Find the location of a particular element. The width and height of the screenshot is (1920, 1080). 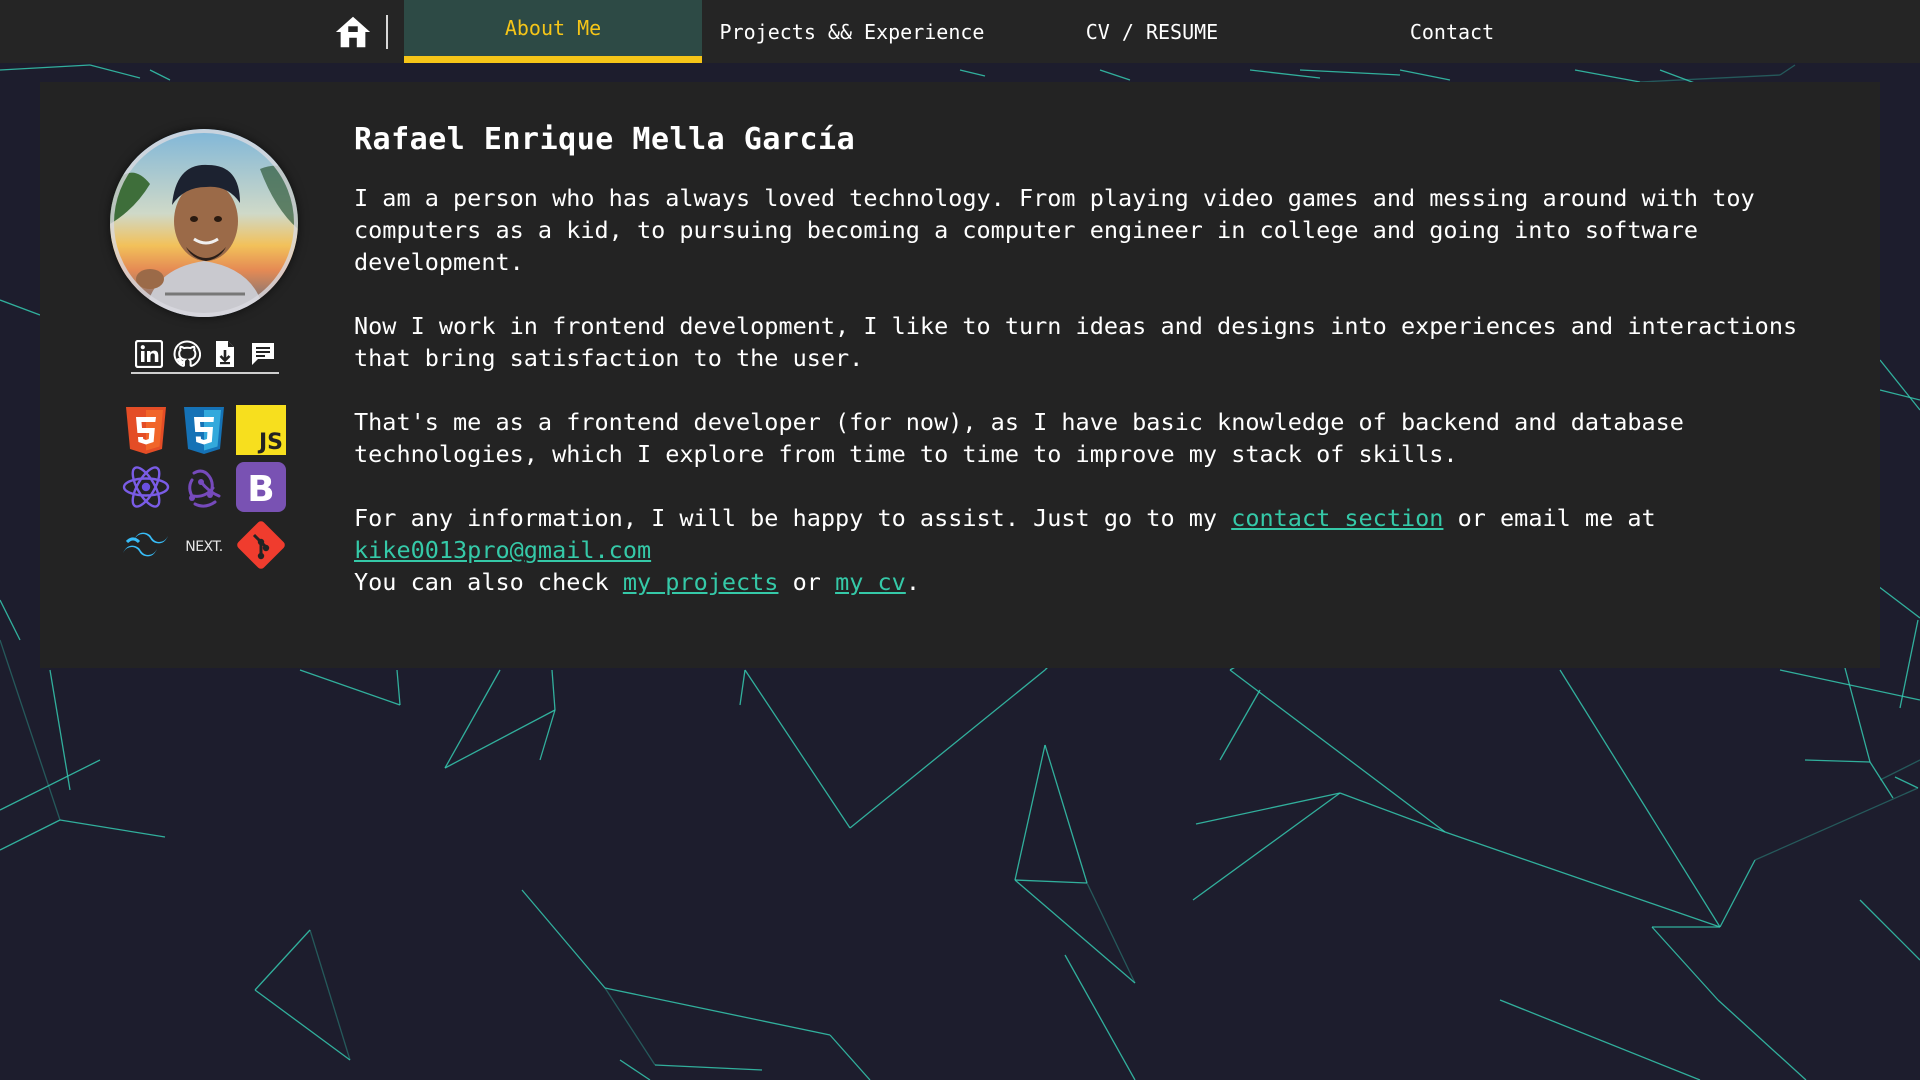

tab-projects-experience: Projects && Experience is located at coordinates (852, 31).